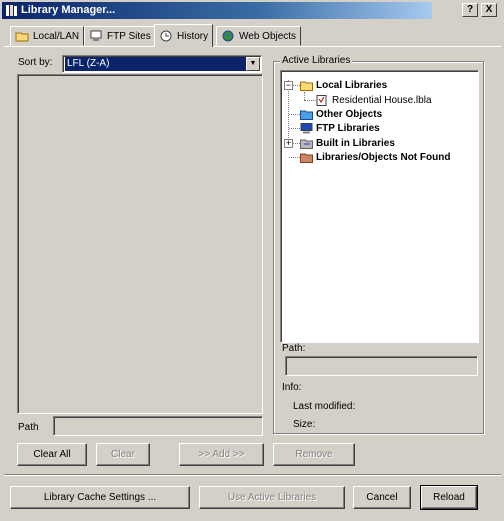 Image resolution: width=504 pixels, height=521 pixels. Describe the element at coordinates (304, 424) in the screenshot. I see `size-label: Size:` at that location.